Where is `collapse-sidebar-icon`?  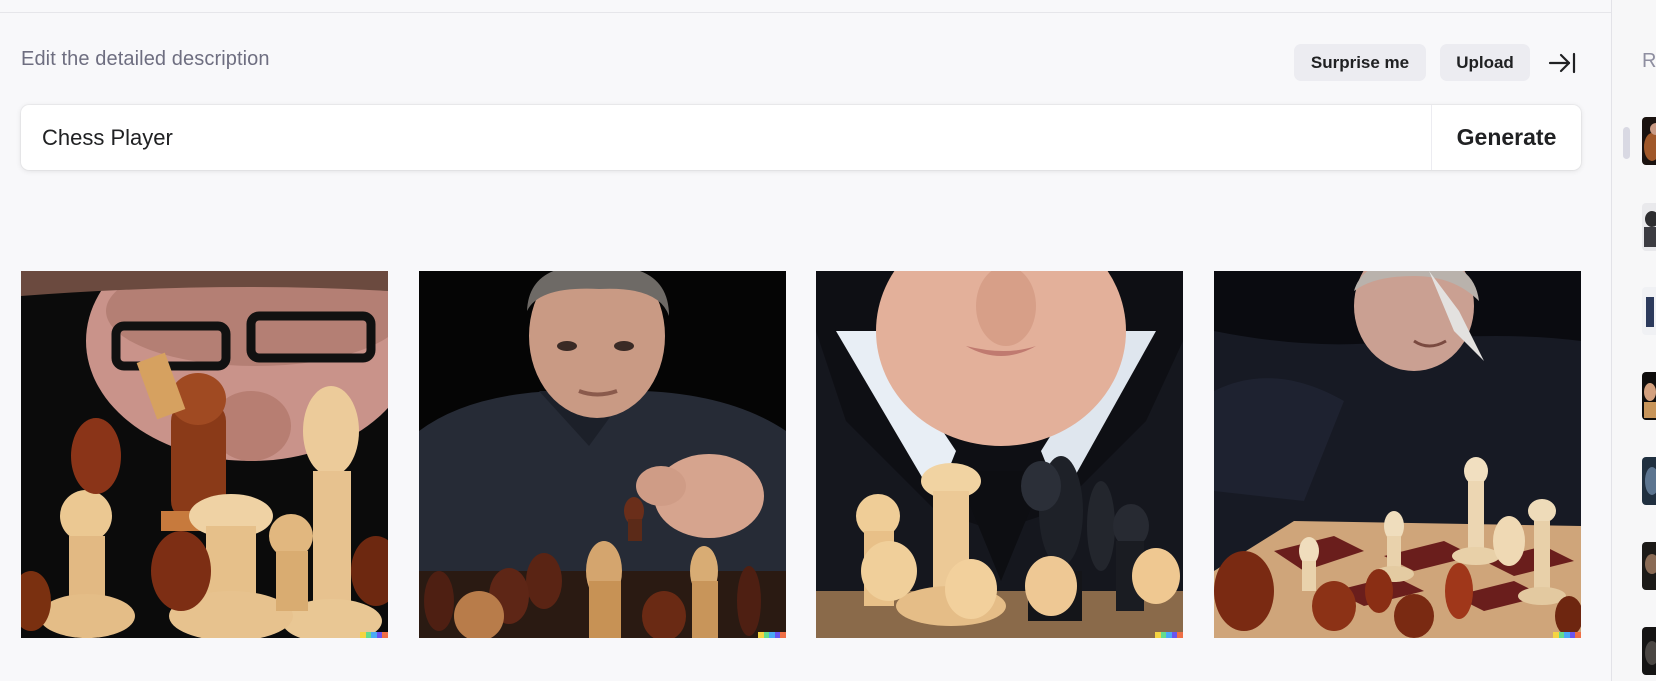 collapse-sidebar-icon is located at coordinates (1562, 63).